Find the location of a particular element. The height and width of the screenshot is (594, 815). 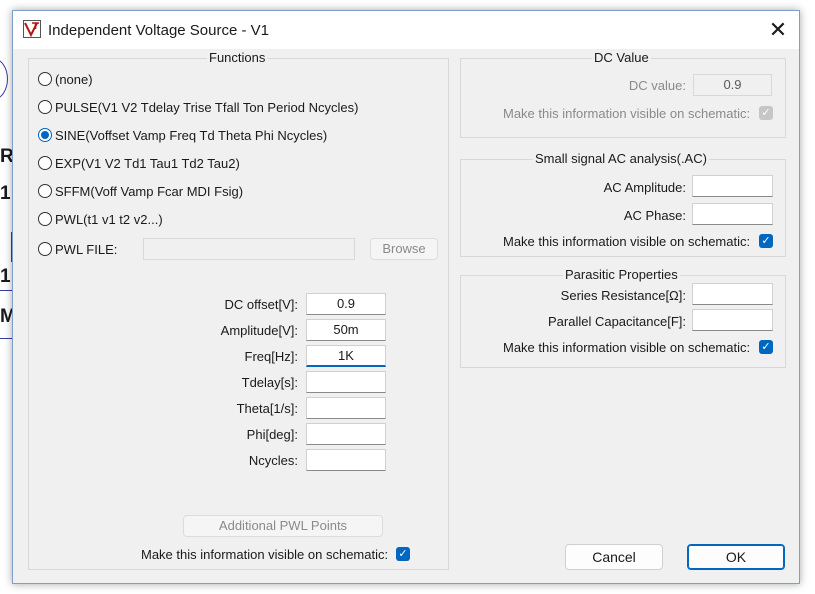

parallel-capacitance-input is located at coordinates (732, 320).